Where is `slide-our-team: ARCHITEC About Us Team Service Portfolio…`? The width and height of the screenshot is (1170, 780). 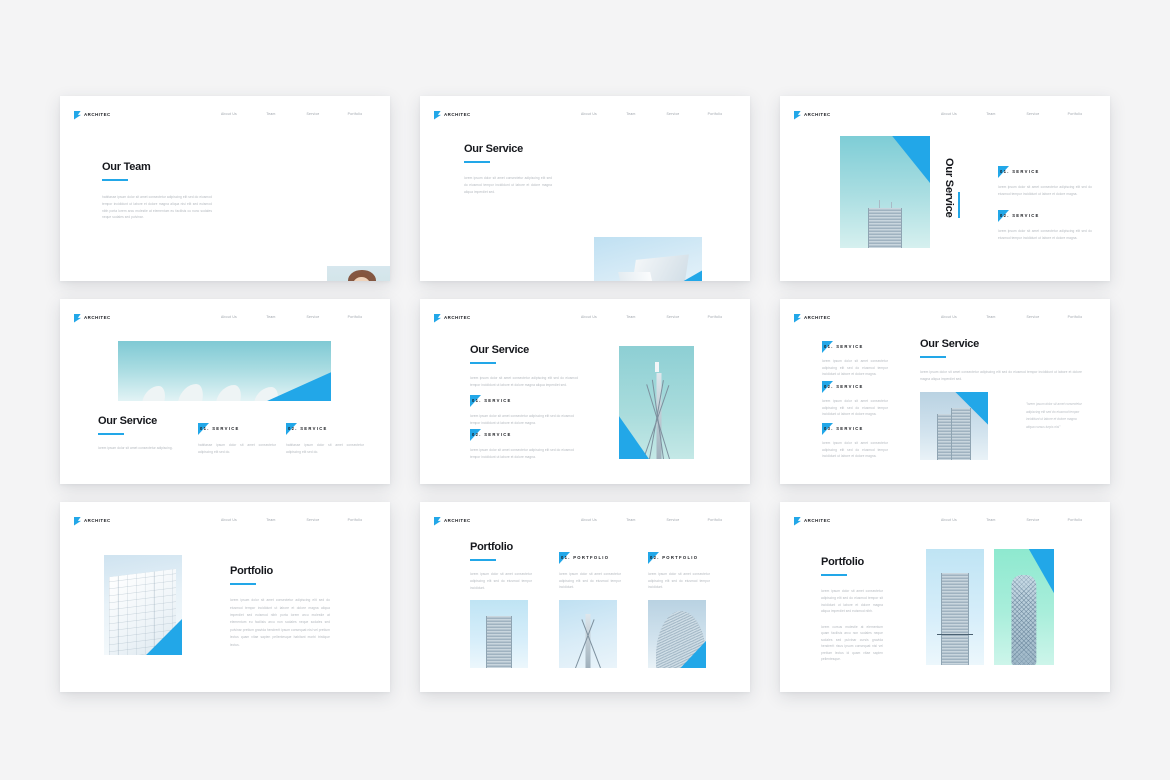
slide-our-team: ARCHITEC About Us Team Service Portfolio… is located at coordinates (225, 188).